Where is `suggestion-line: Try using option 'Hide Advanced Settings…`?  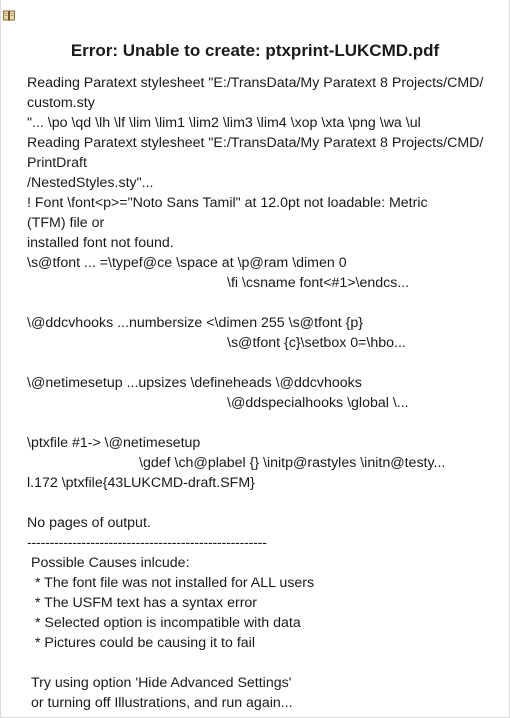
suggestion-line: Try using option 'Hide Advanced Settings… is located at coordinates (161, 683).